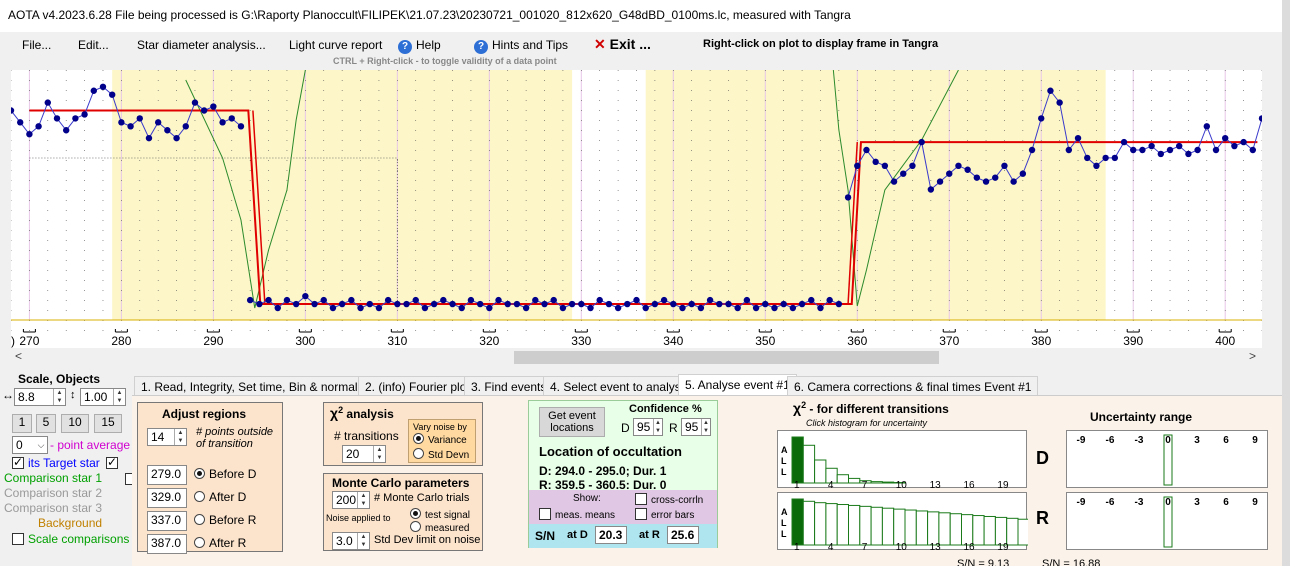 Image resolution: width=1290 pixels, height=566 pixels. I want to click on tab-select-event: 4. Select event to analyse, so click(619, 386).